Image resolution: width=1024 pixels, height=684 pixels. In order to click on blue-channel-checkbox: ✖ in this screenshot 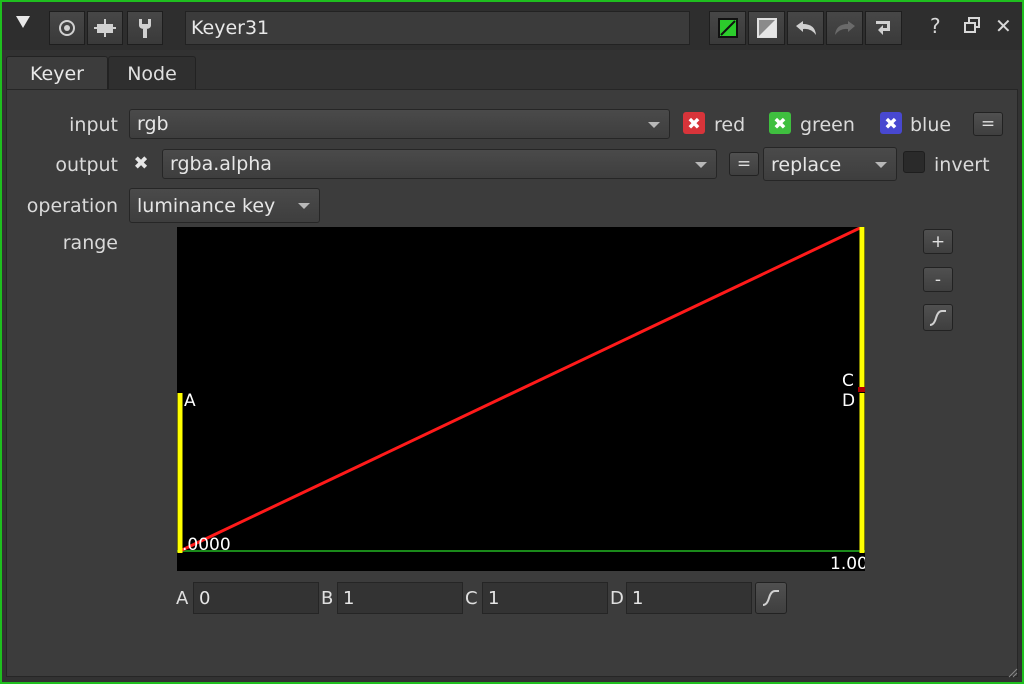, I will do `click(891, 123)`.